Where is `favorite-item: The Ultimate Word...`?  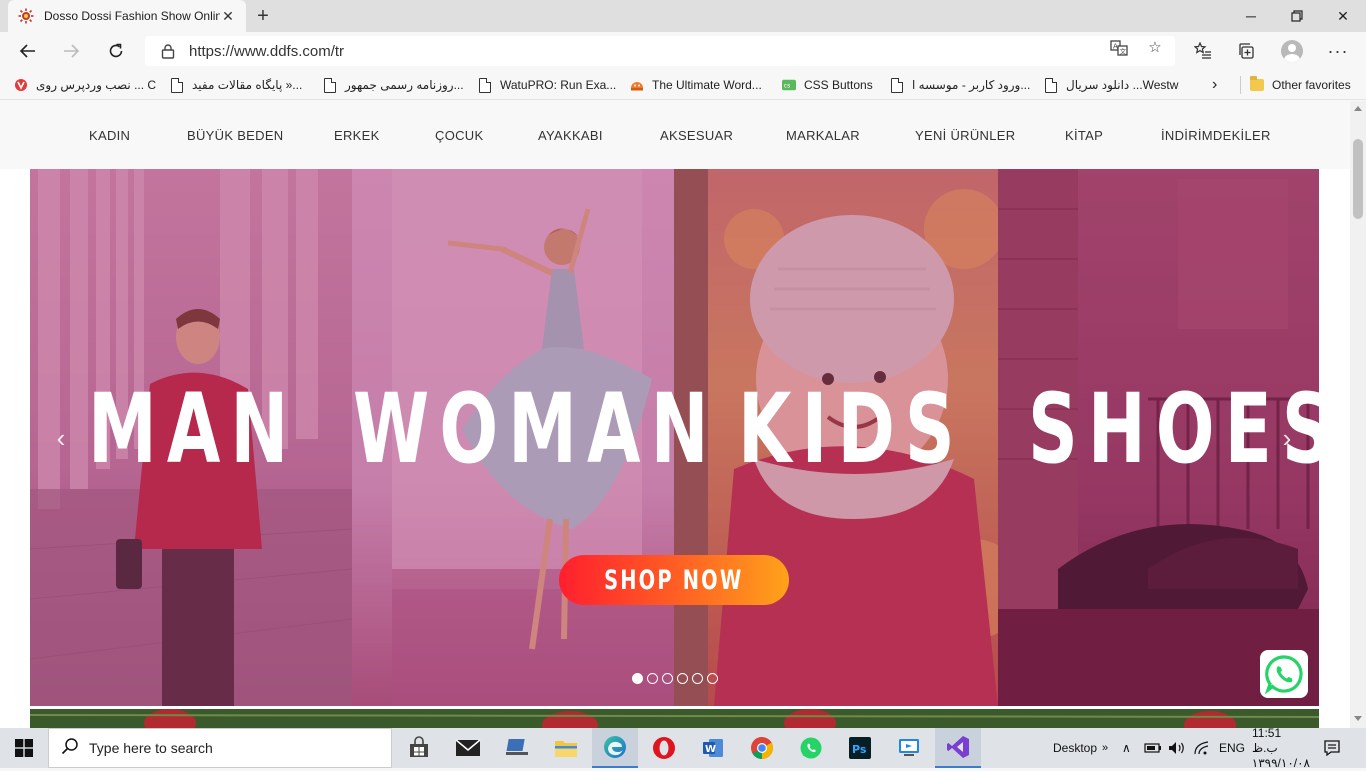
favorite-item: The Ultimate Word... is located at coordinates (696, 85).